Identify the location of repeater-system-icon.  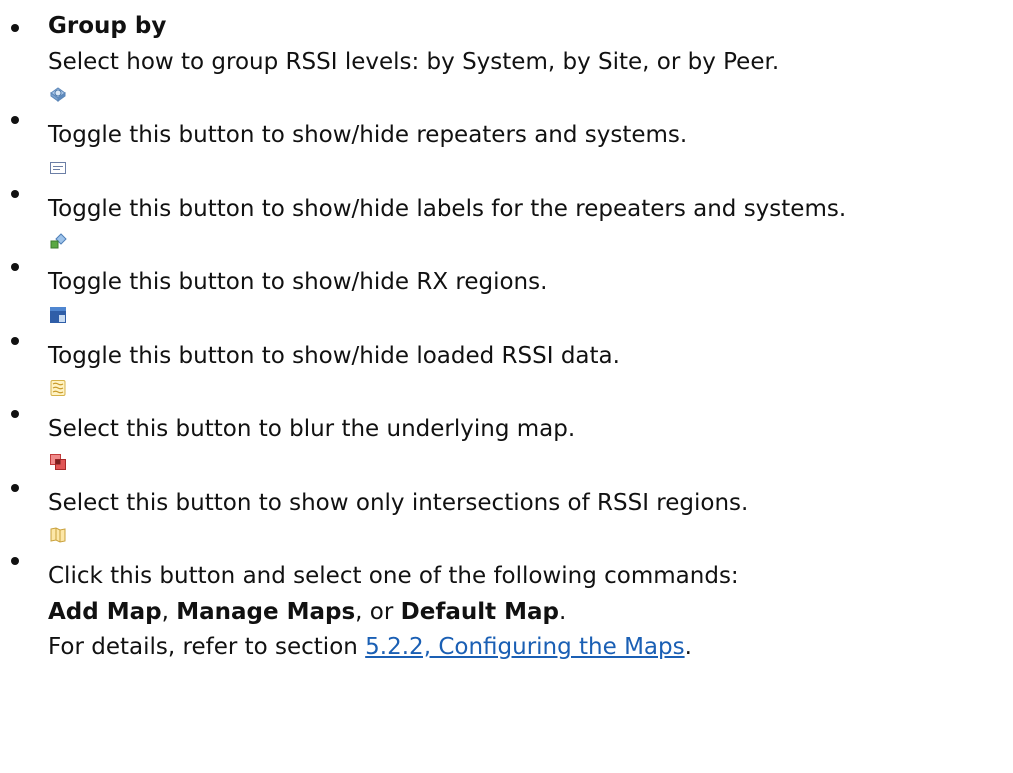
(58, 94).